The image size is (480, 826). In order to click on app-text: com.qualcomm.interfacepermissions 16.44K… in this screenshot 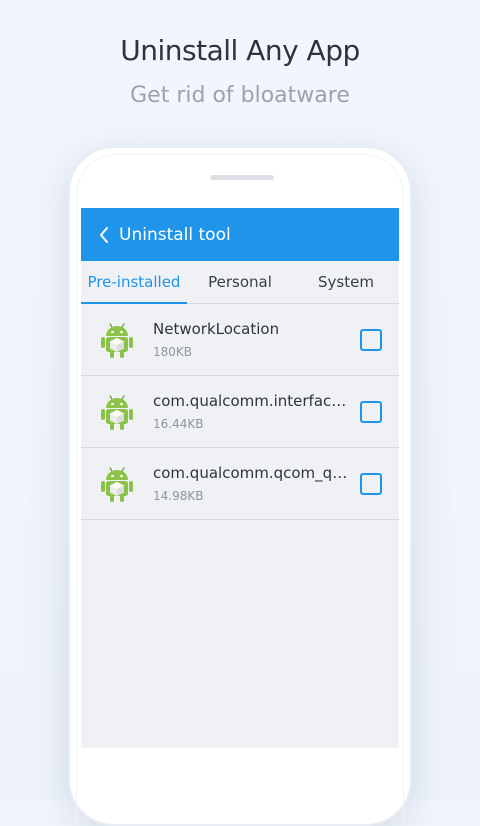, I will do `click(251, 411)`.